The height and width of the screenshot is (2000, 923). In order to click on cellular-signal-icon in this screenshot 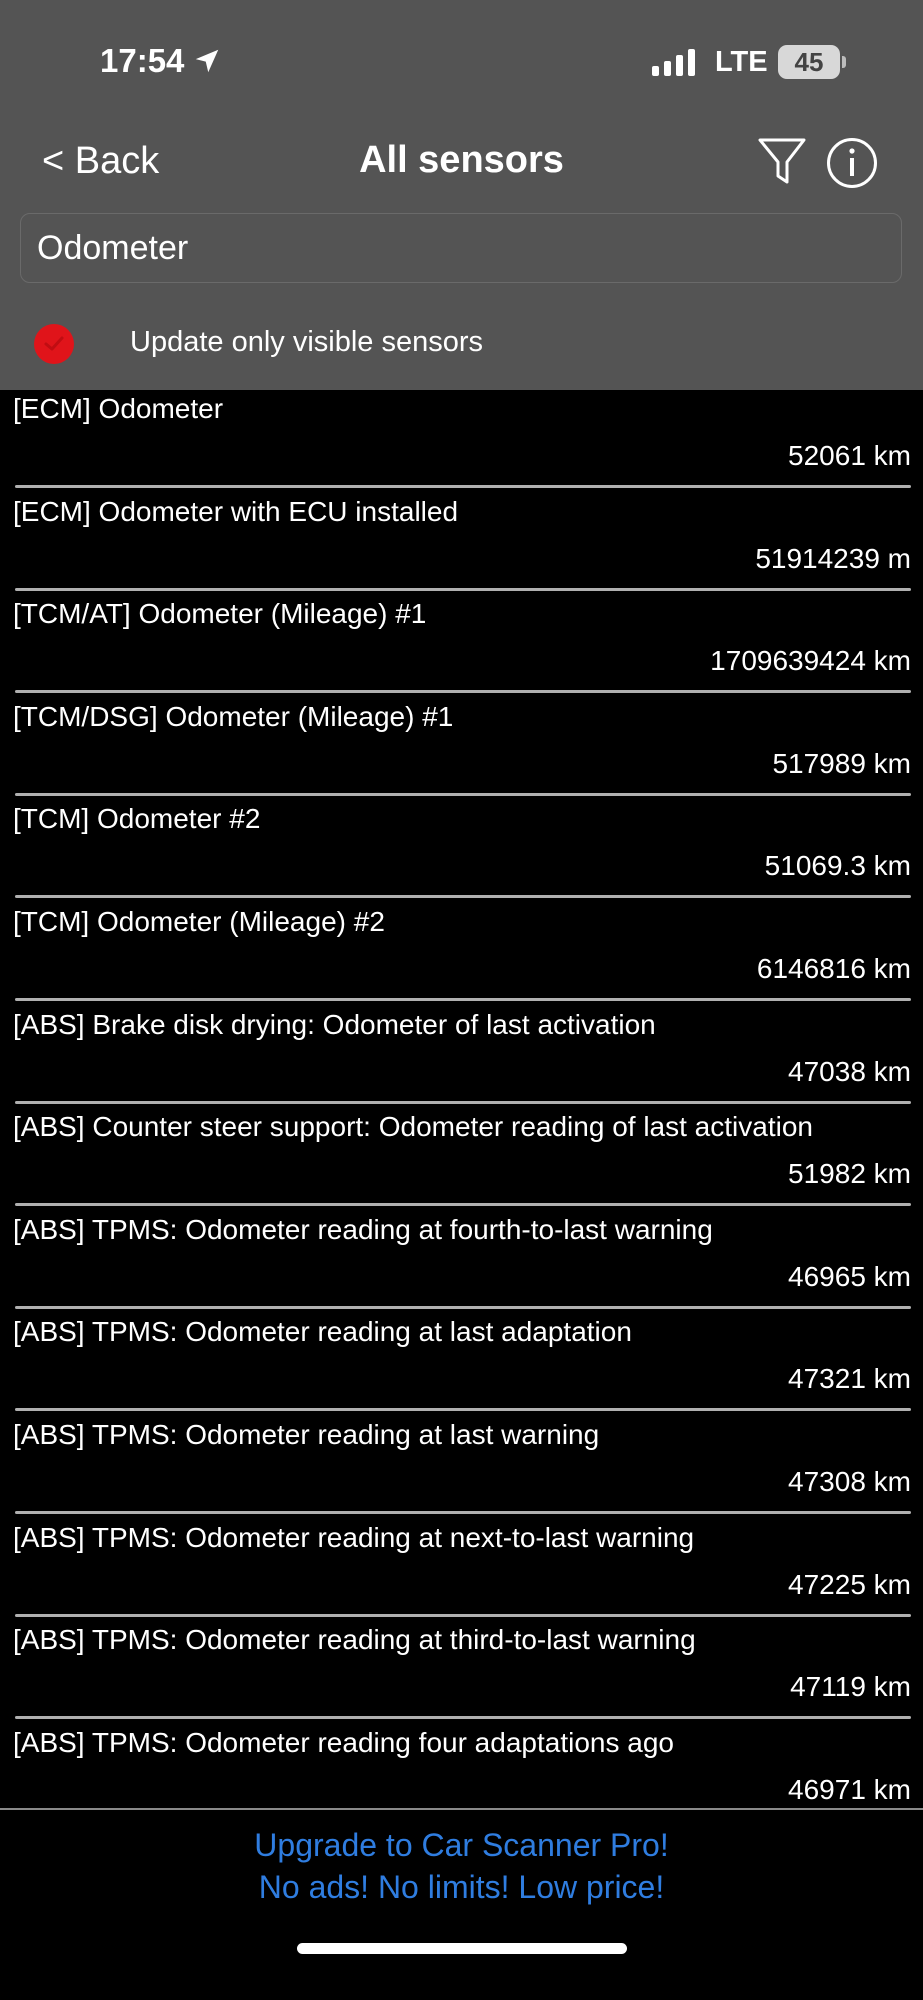, I will do `click(673, 62)`.